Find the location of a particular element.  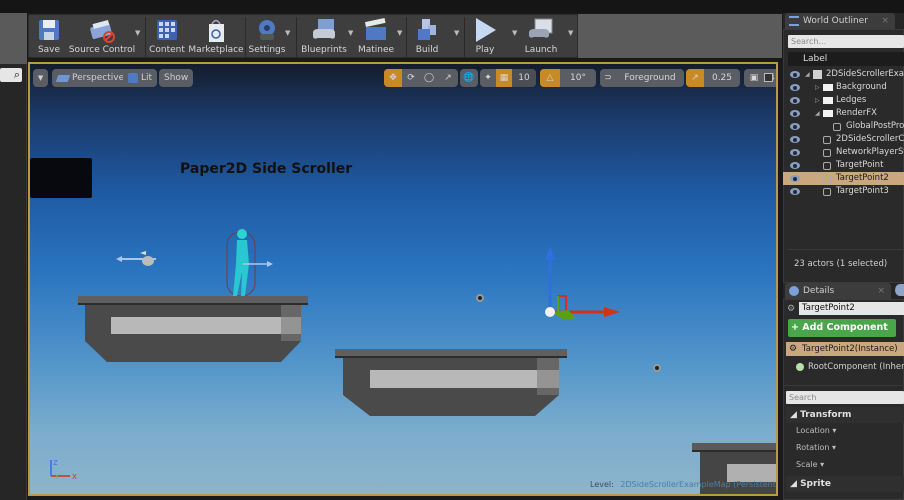

camera-actor is located at coordinates (61, 178).